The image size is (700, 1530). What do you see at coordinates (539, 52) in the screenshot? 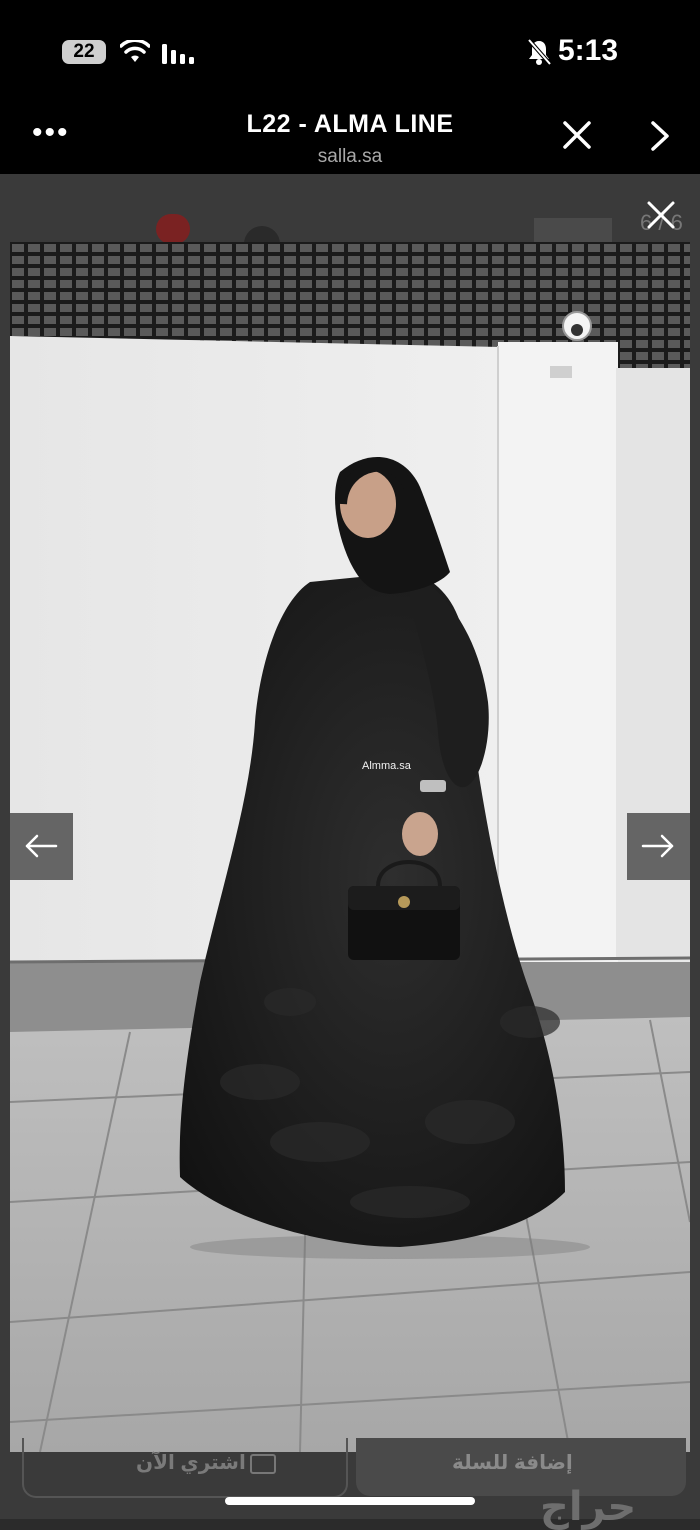
I see `bell-slash-icon` at bounding box center [539, 52].